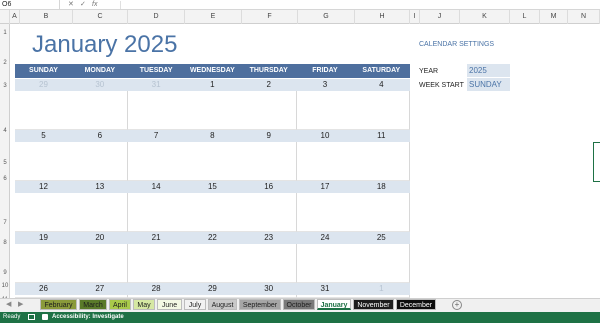  I want to click on day-number: 11, so click(381, 136).